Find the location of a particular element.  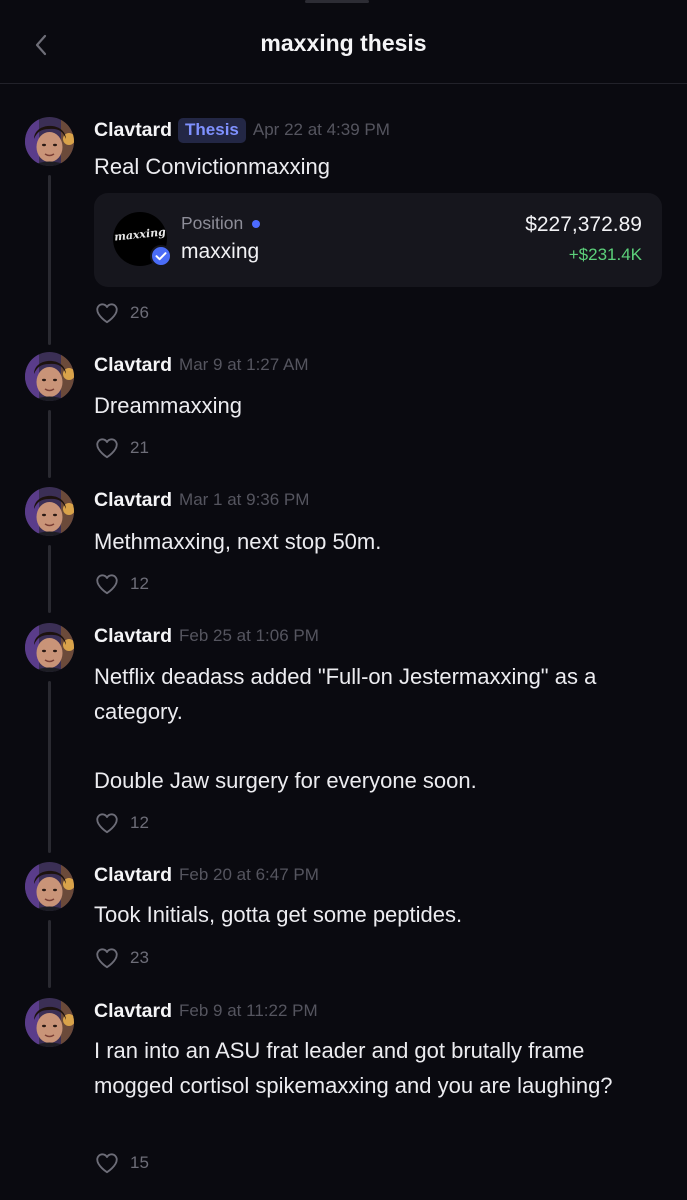

thesis-badge: Thesis is located at coordinates (212, 130).